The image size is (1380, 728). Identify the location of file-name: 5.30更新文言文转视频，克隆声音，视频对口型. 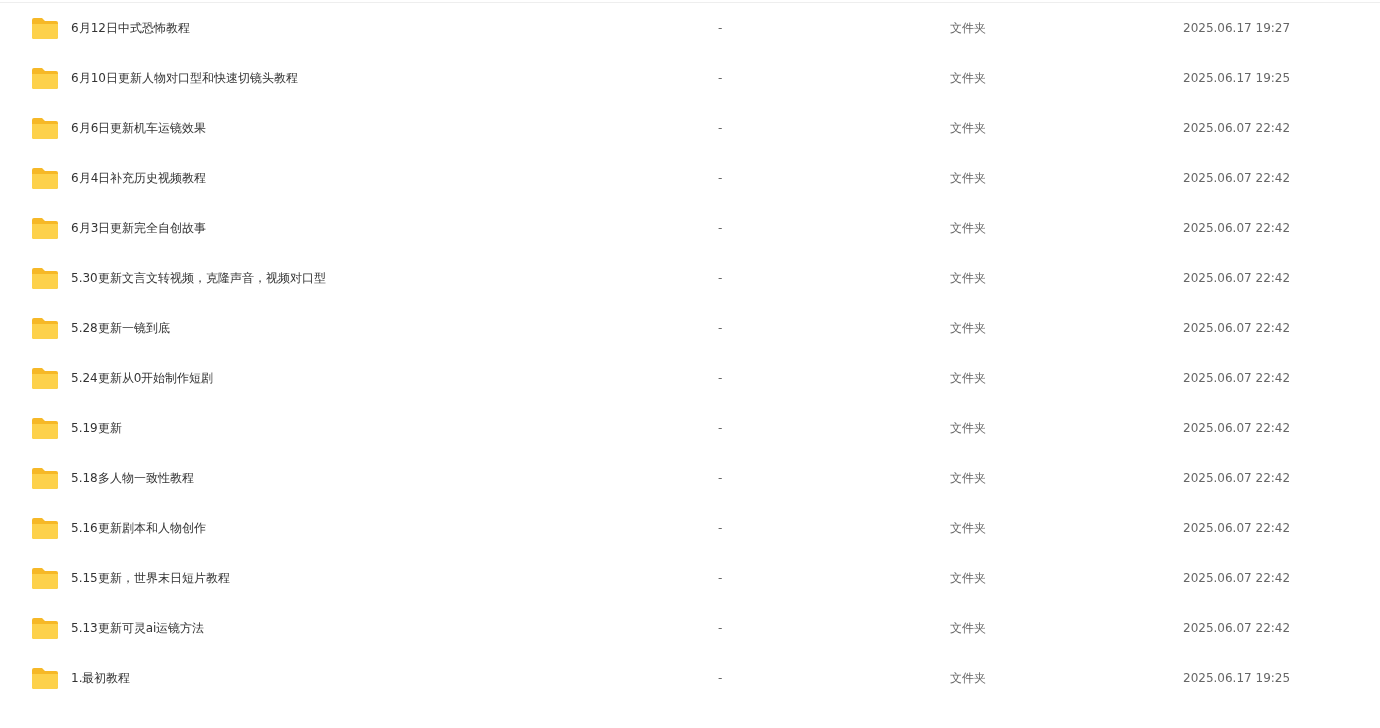
(198, 278).